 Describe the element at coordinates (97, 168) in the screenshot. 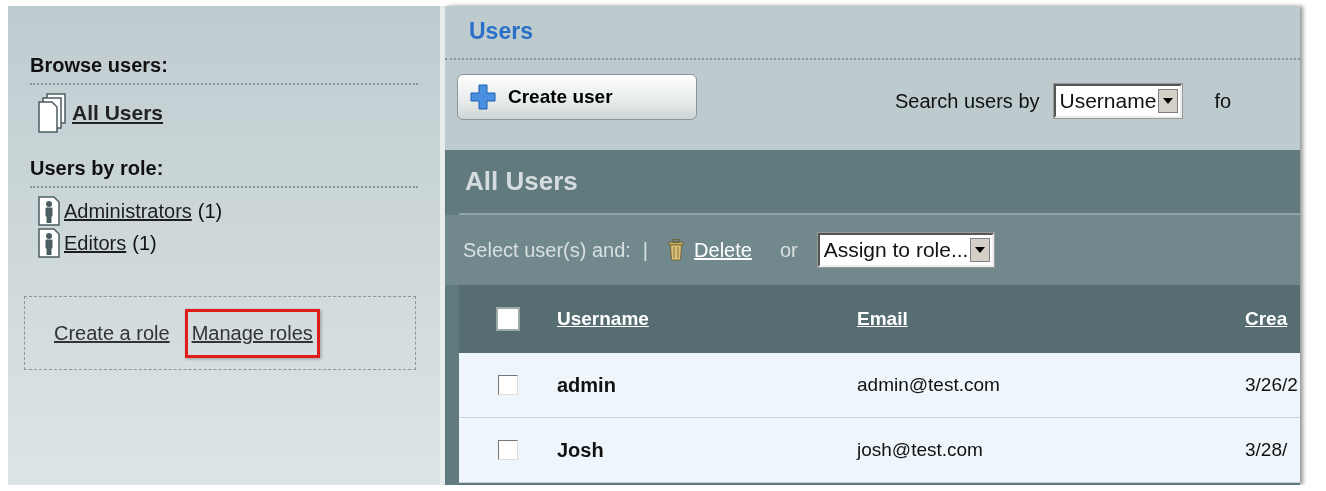

I see `section-heading: Users by role:` at that location.